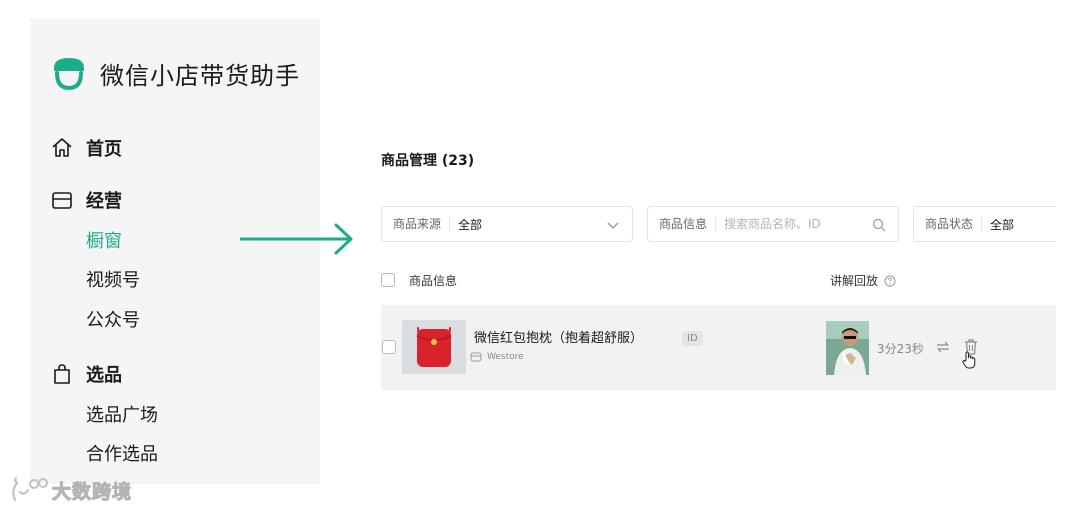  Describe the element at coordinates (969, 360) in the screenshot. I see `hand-cursor-icon` at that location.